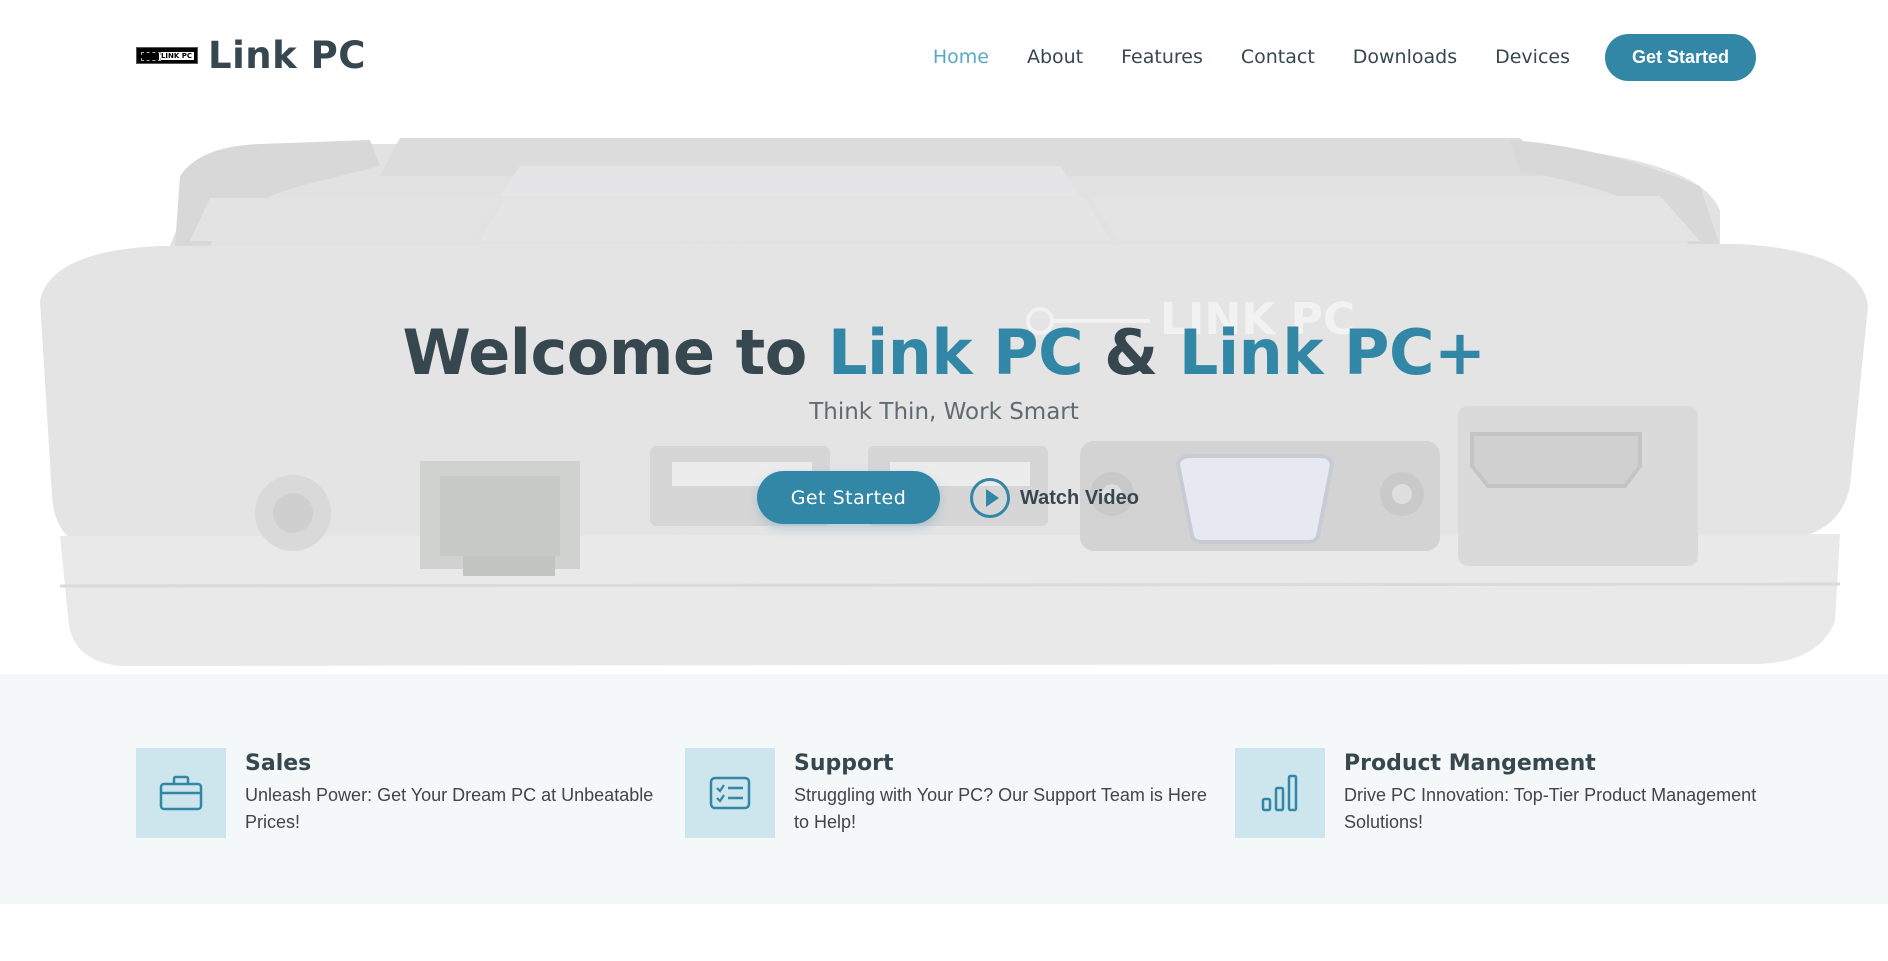 The image size is (1888, 961). Describe the element at coordinates (176, 55) in the screenshot. I see `logo-mark-text: LINK PC` at that location.